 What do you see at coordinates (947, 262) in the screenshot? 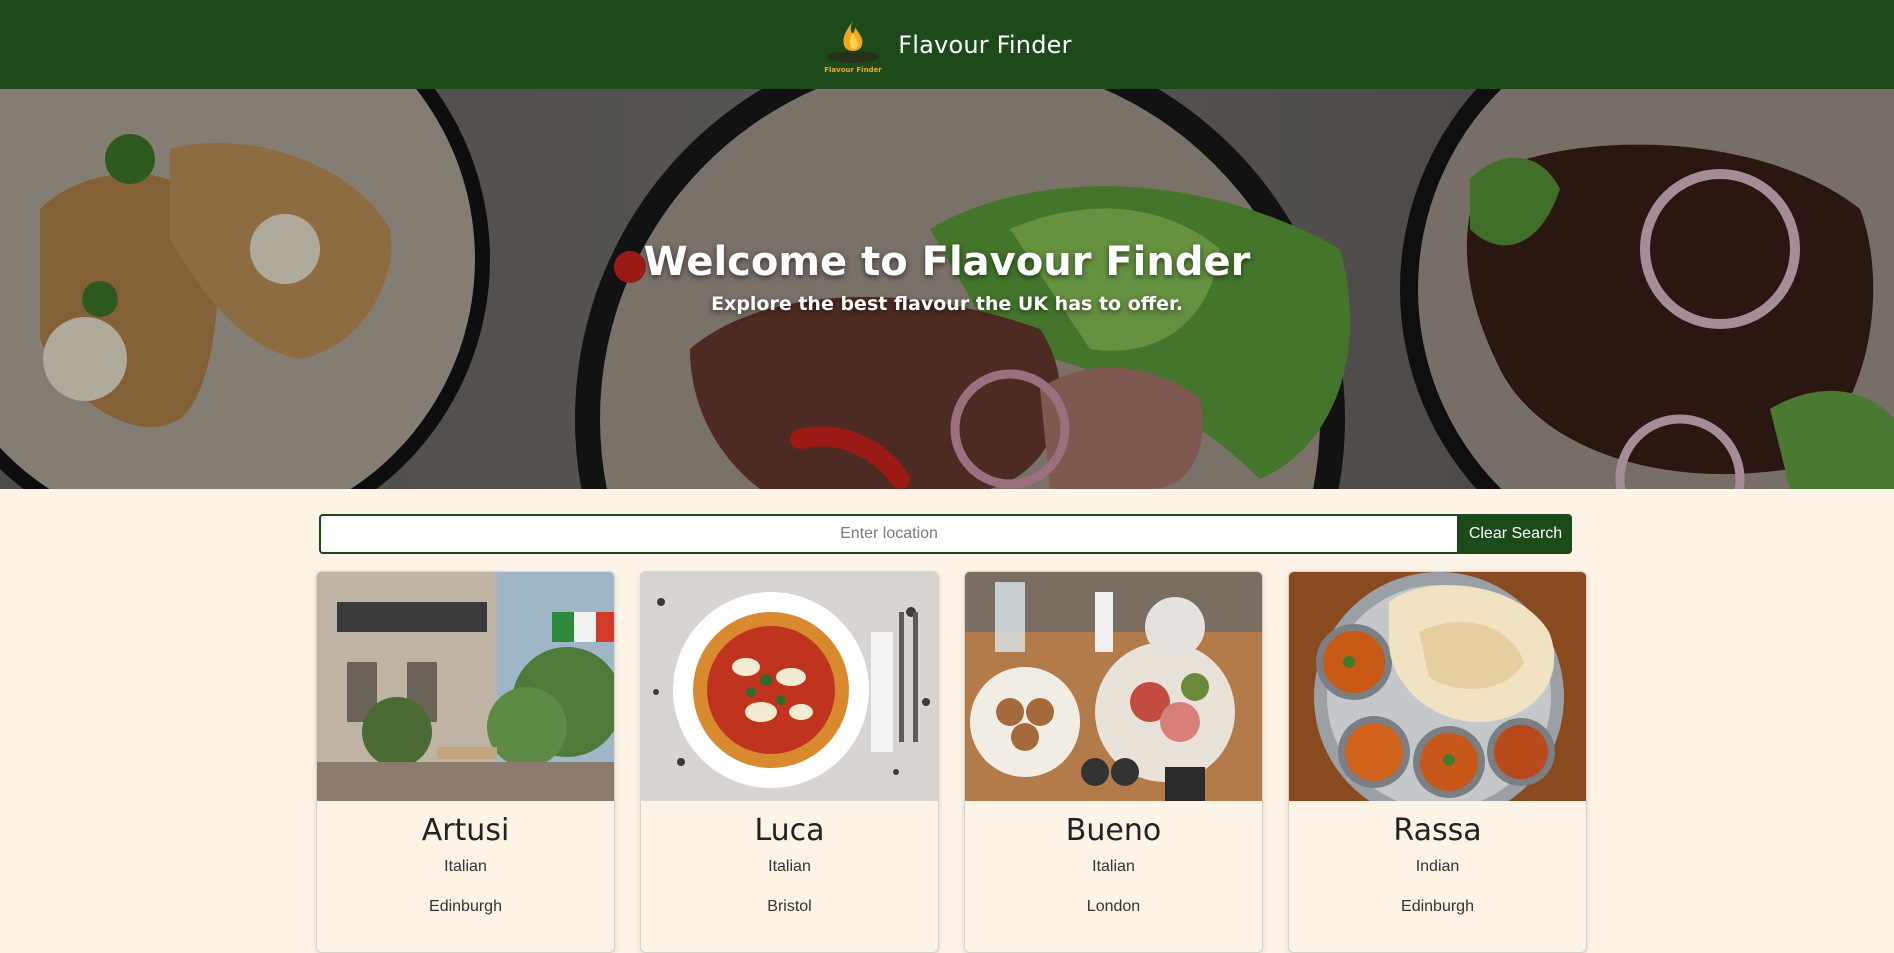
I see `hero-title: Welcome to Flavour Finder` at bounding box center [947, 262].